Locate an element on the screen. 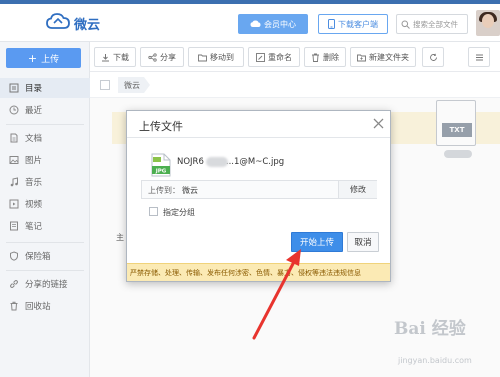 The image size is (500, 377). sidebar-item-shared-links: 分享的链接 is located at coordinates (45, 284).